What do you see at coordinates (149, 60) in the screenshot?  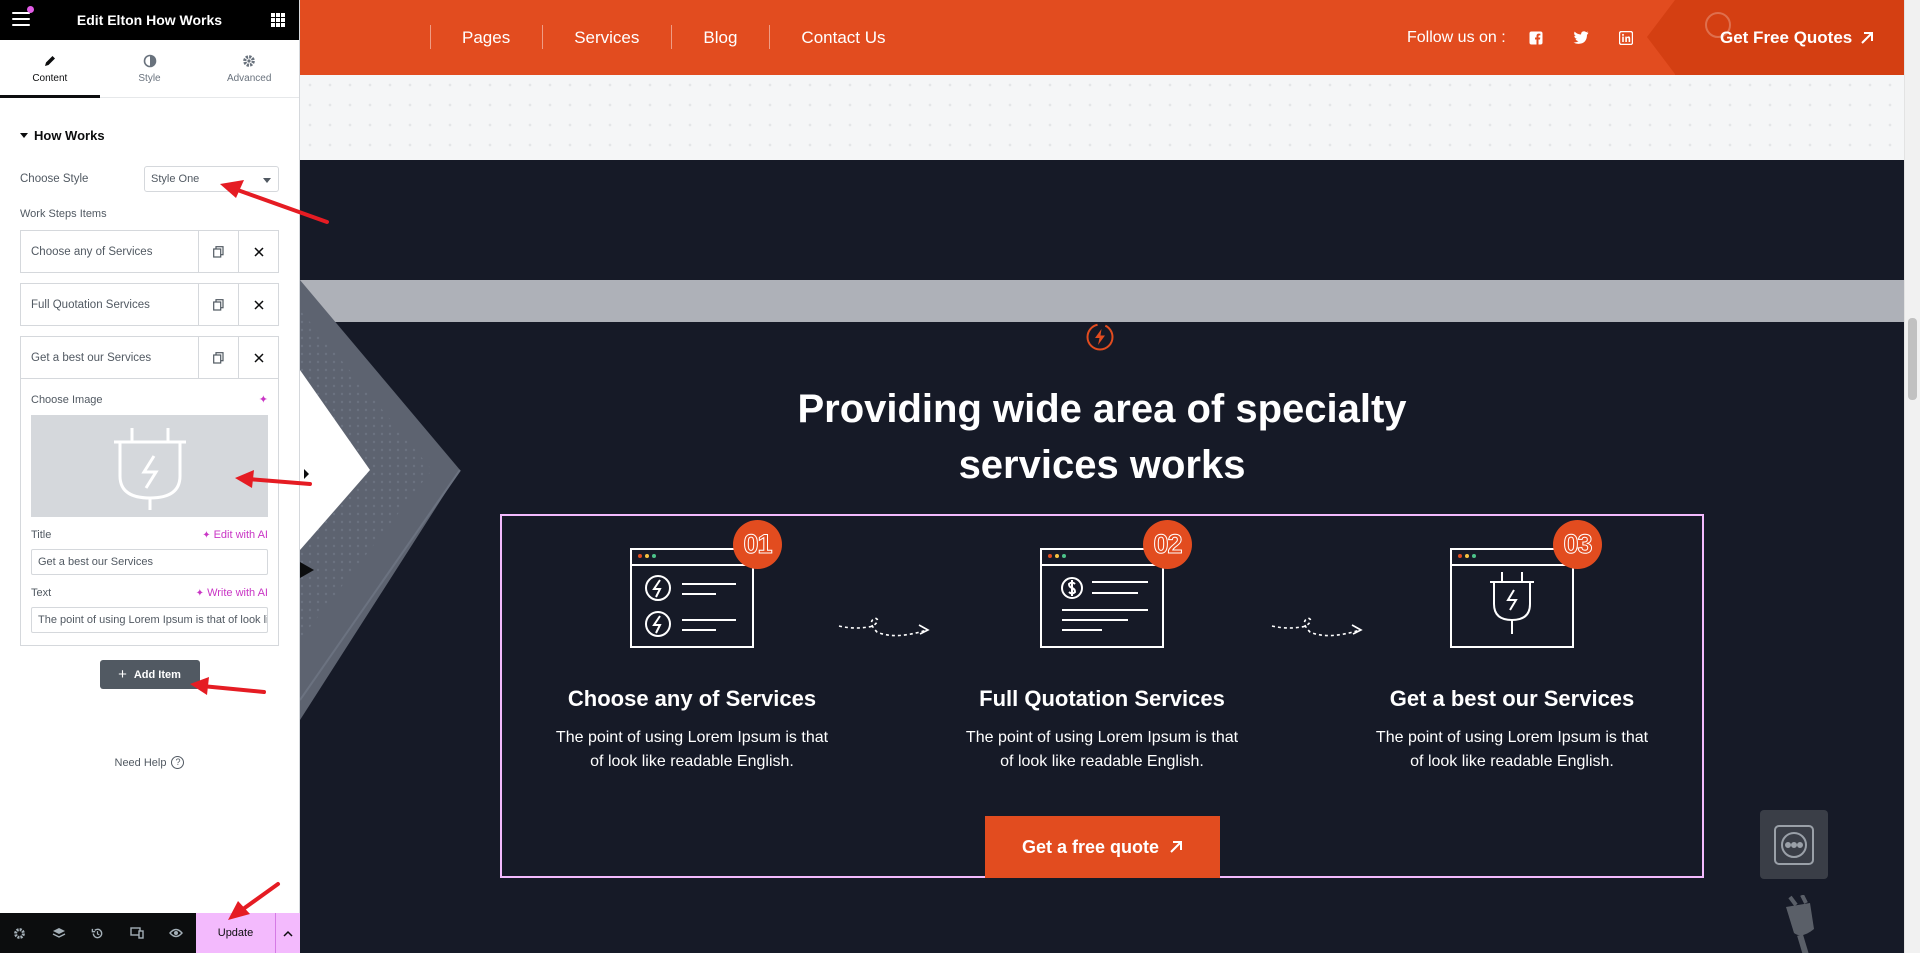 I see `half-circle-icon` at bounding box center [149, 60].